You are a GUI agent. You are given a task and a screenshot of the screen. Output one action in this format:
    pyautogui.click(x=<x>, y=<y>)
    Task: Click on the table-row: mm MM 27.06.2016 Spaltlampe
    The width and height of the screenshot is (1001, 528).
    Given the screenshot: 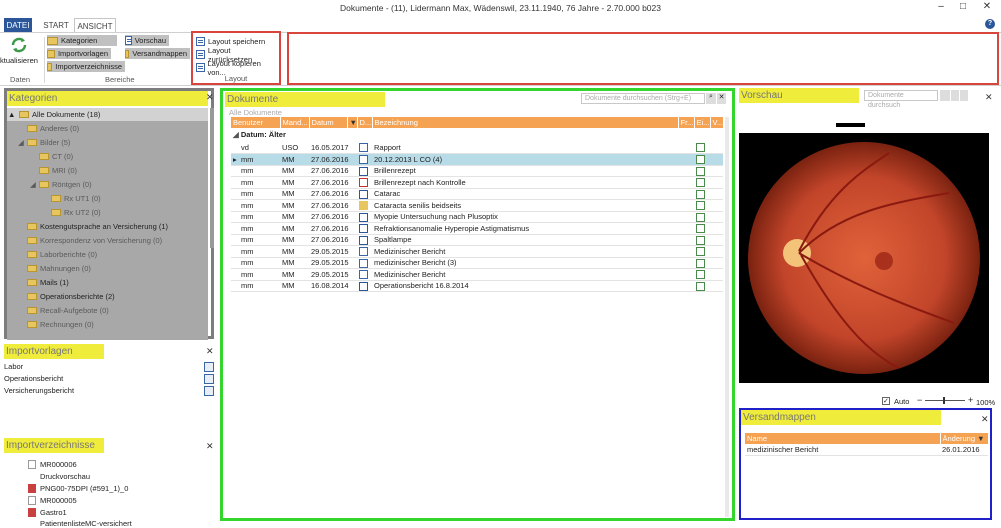 What is the action you would take?
    pyautogui.click(x=477, y=240)
    